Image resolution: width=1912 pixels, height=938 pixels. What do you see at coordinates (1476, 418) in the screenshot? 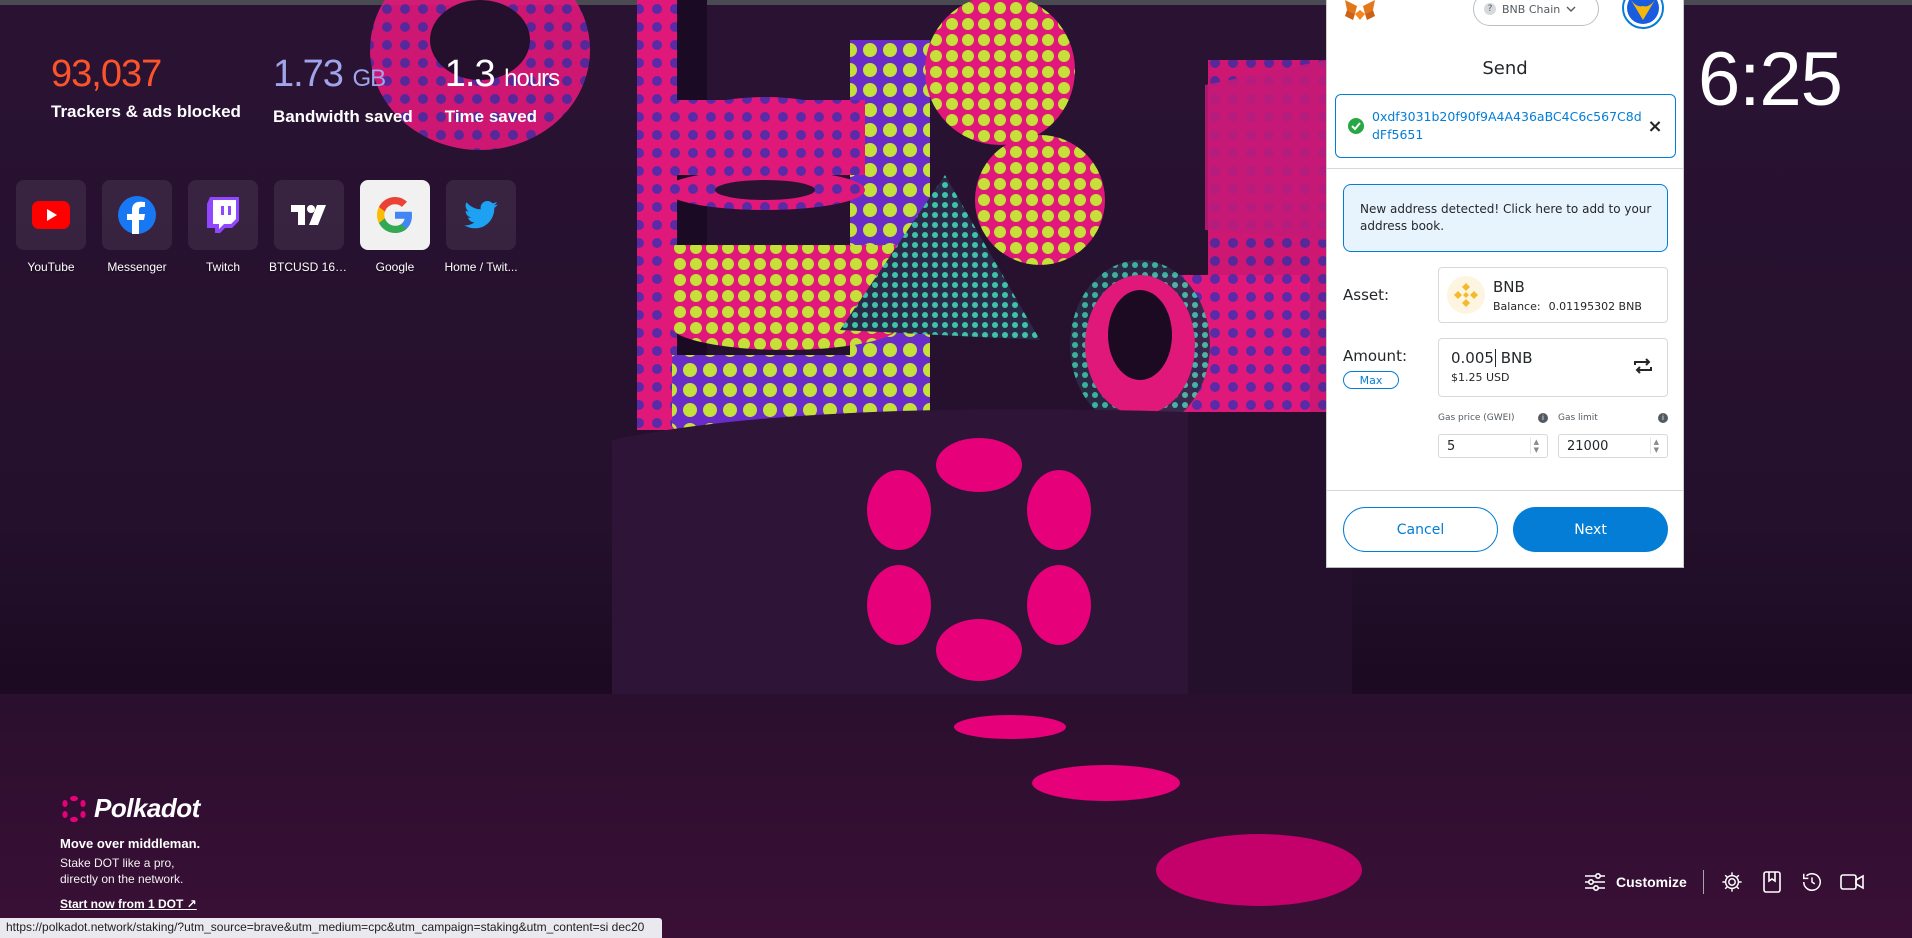
I see `gas-price-label: Gas price (GWEI)` at bounding box center [1476, 418].